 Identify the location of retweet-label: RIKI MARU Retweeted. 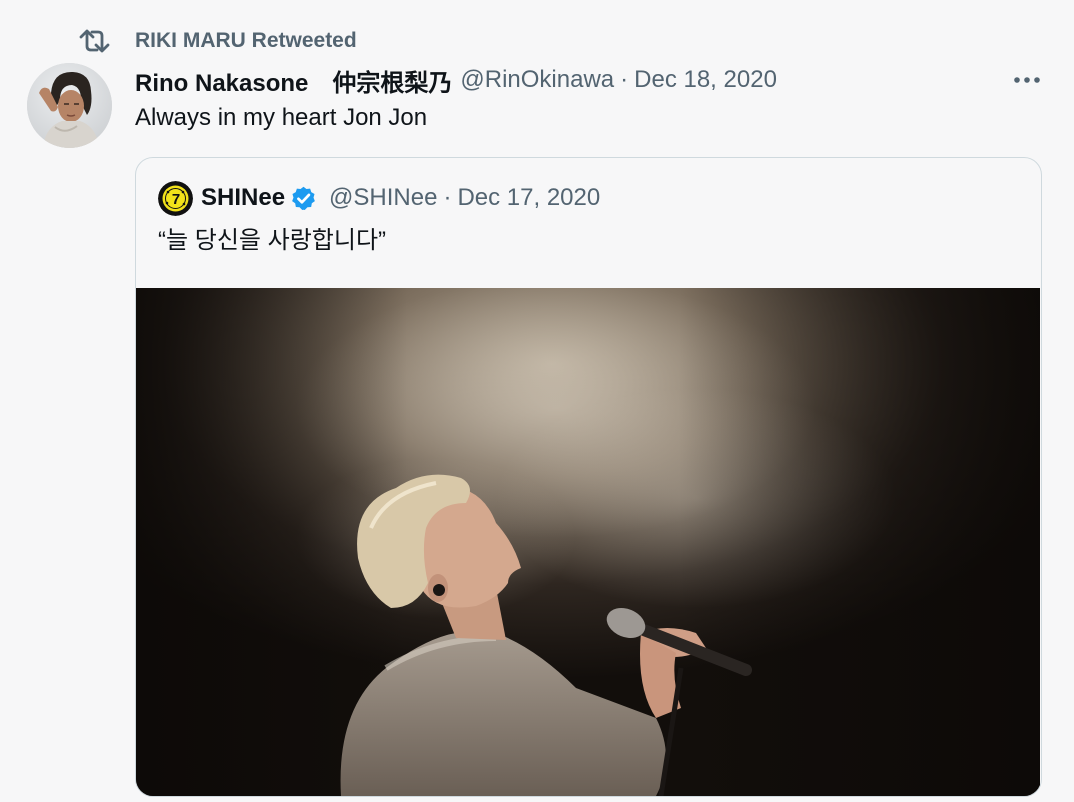
(246, 41).